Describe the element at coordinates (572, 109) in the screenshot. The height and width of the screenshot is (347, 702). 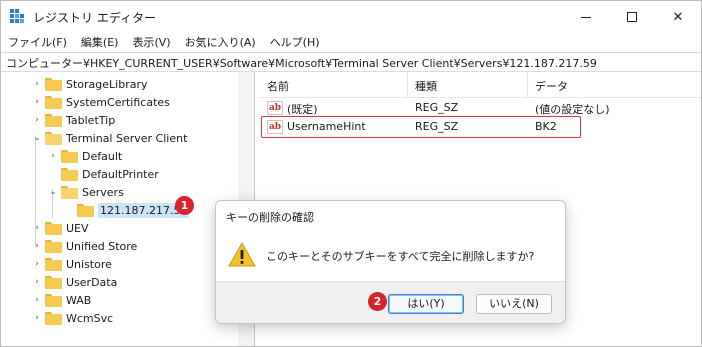
I see `value-data: (値の設定なし)` at that location.